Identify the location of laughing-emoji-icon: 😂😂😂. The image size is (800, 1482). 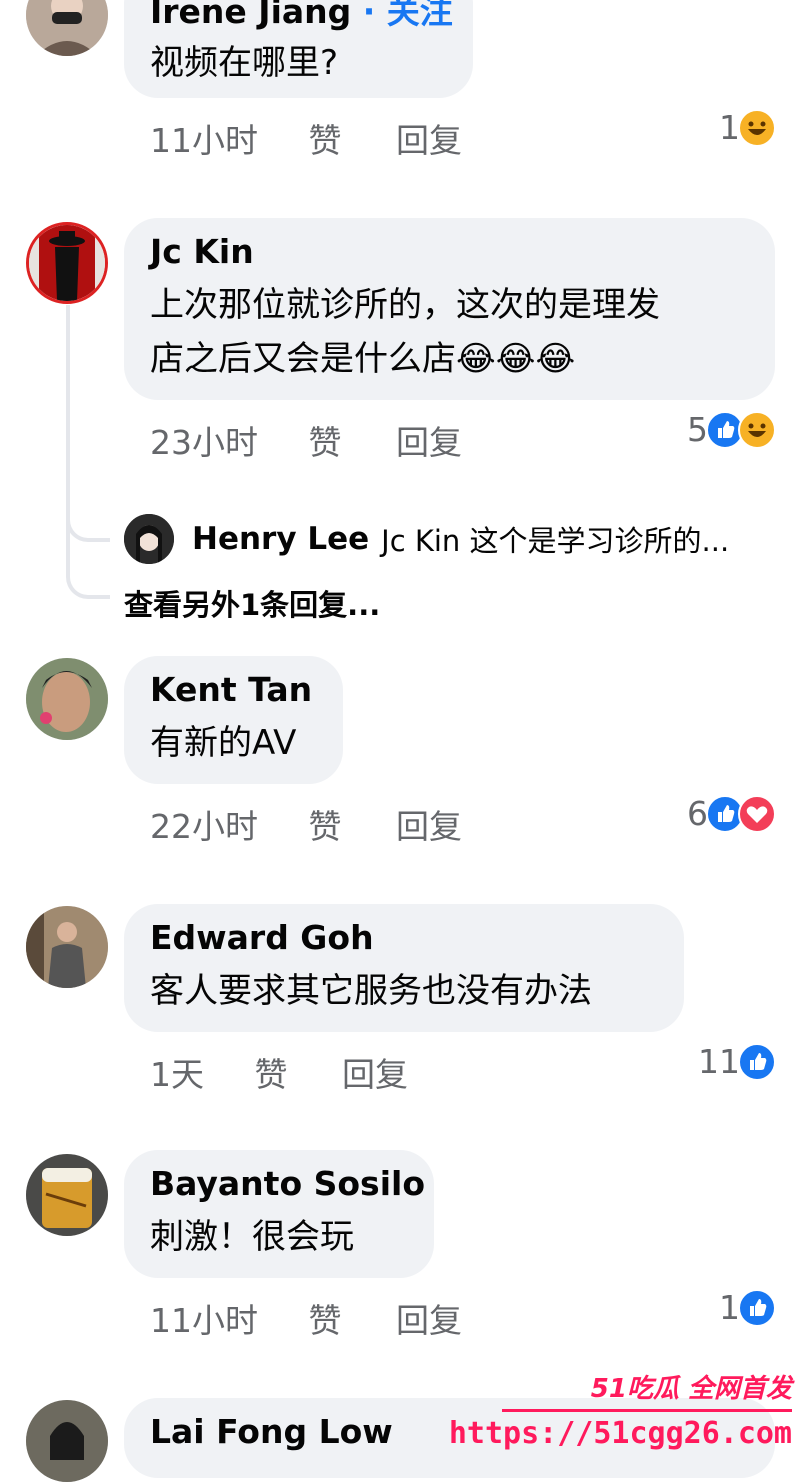
(516, 359).